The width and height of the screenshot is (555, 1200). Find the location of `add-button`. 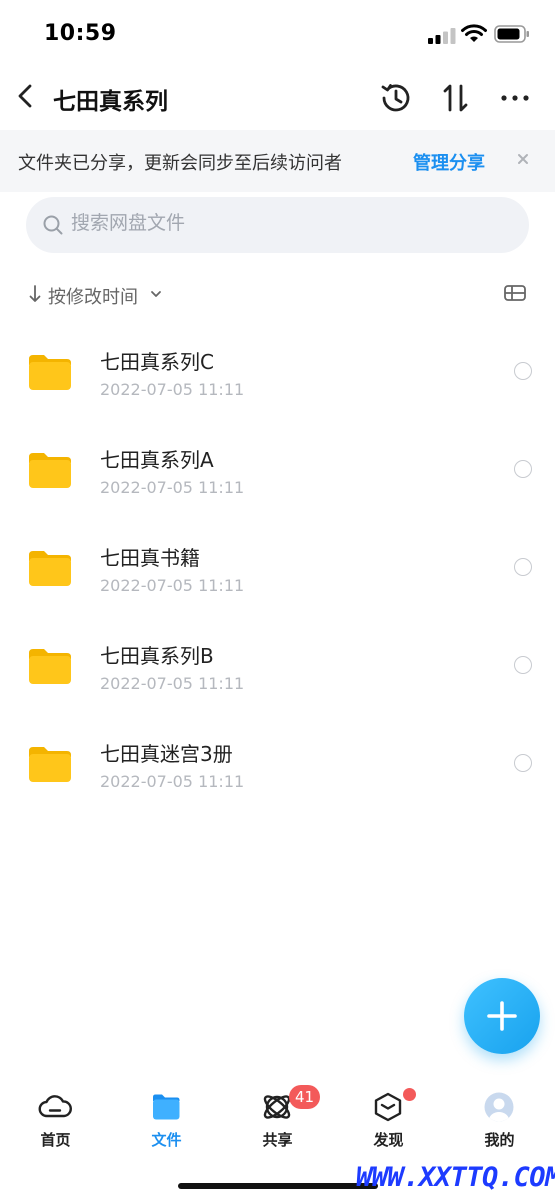

add-button is located at coordinates (502, 1016).